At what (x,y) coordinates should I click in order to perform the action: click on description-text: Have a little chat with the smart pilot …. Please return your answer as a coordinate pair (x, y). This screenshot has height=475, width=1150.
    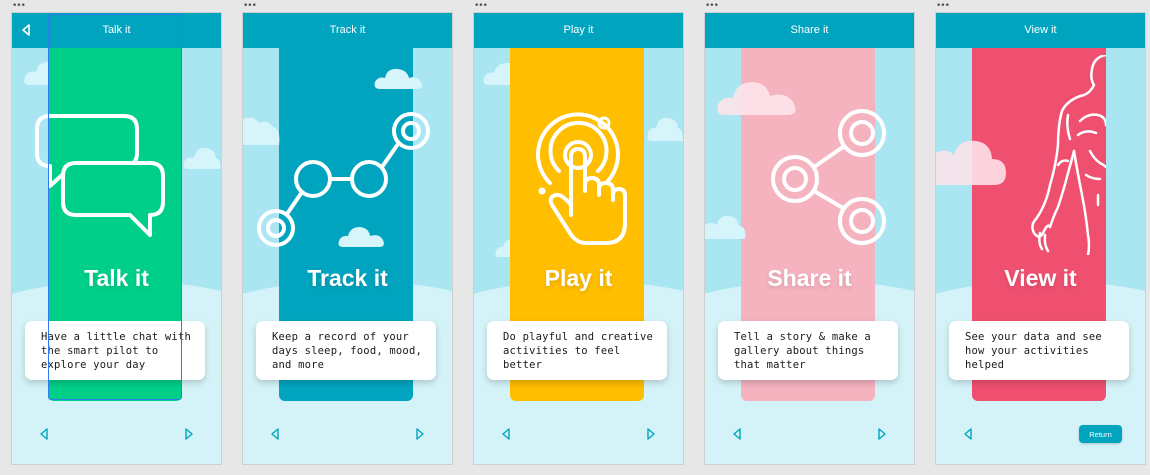
    Looking at the image, I should click on (116, 350).